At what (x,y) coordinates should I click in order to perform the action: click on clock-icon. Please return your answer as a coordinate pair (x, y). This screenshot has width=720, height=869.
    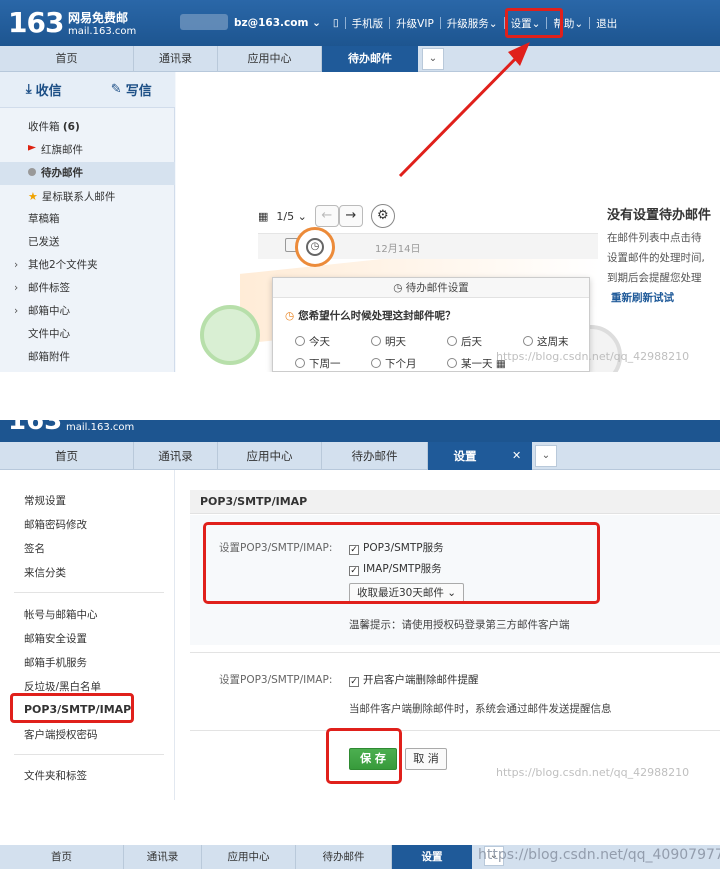
    Looking at the image, I should click on (32, 172).